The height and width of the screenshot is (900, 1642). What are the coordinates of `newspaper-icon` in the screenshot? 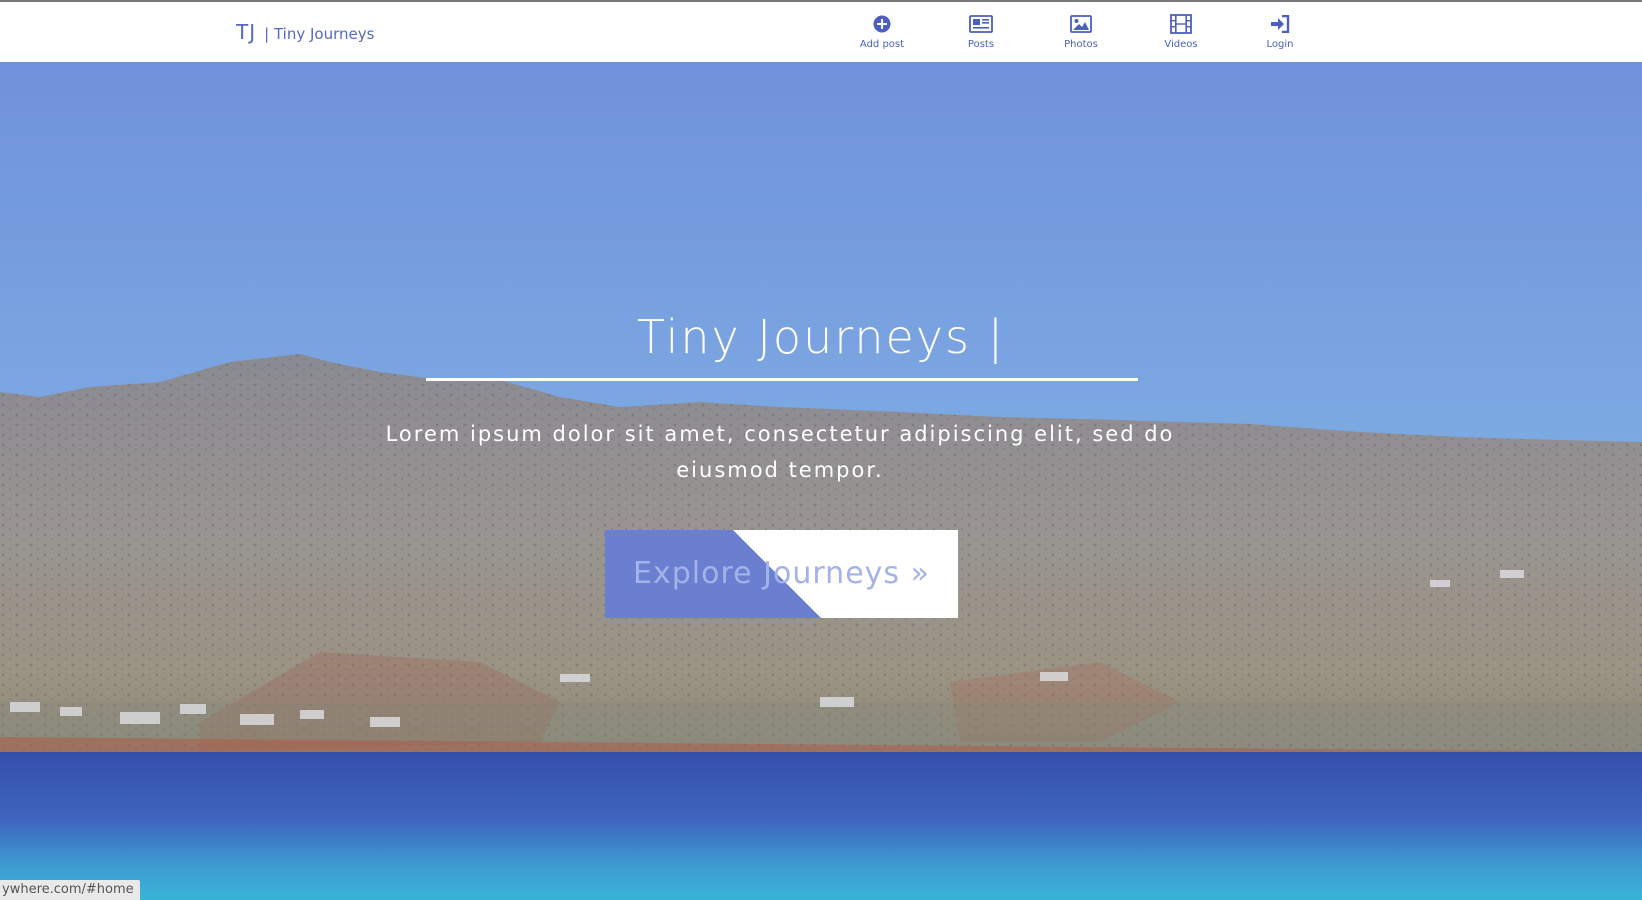 It's located at (981, 24).